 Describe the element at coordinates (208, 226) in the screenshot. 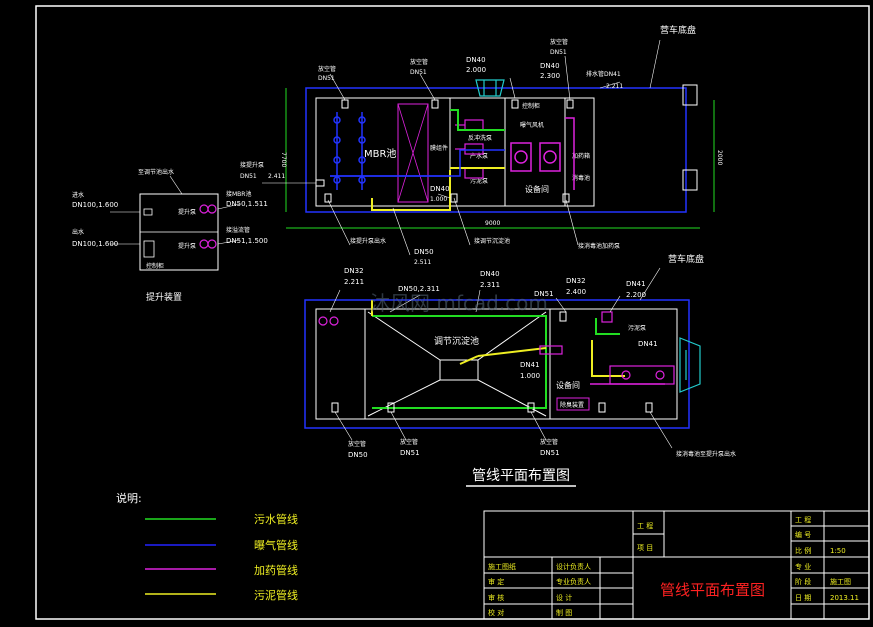

I see `lift-pumps` at that location.